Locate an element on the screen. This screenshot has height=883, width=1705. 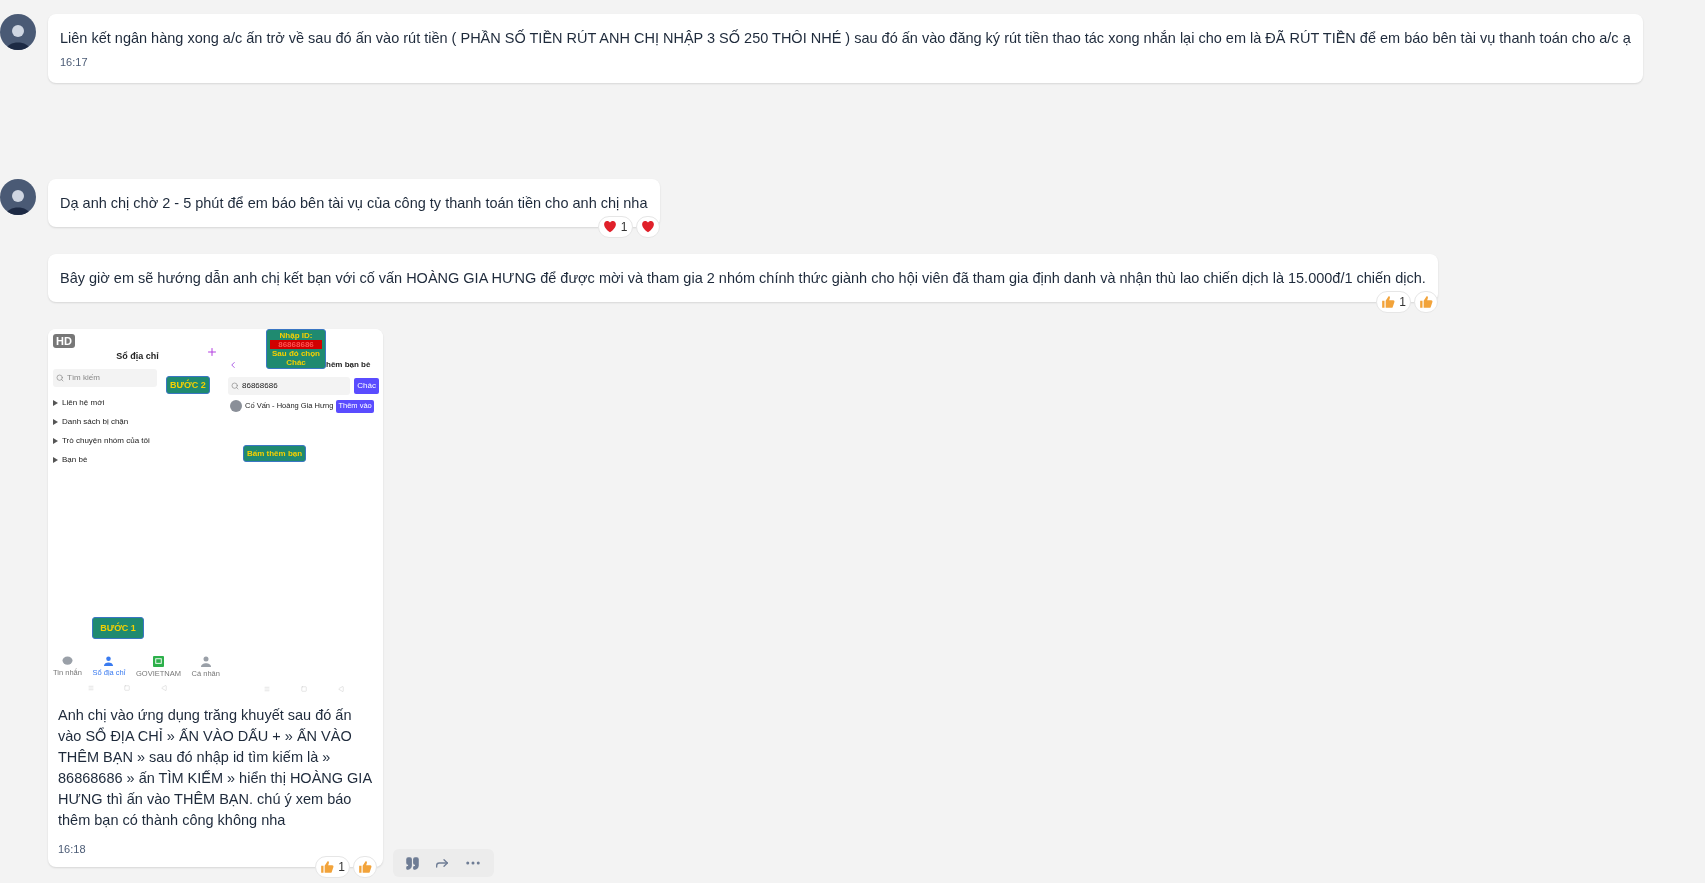
tree-item: Trò chuyện nhóm của tôi is located at coordinates (137, 441).